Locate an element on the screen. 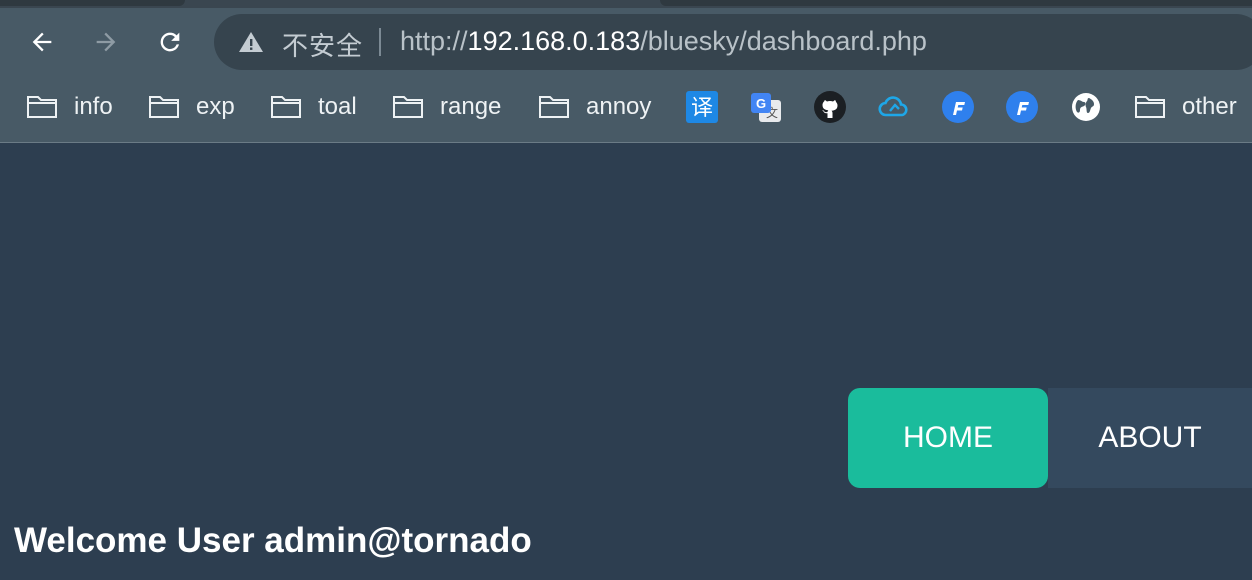 Image resolution: width=1252 pixels, height=580 pixels. arrow-right-icon is located at coordinates (106, 42).